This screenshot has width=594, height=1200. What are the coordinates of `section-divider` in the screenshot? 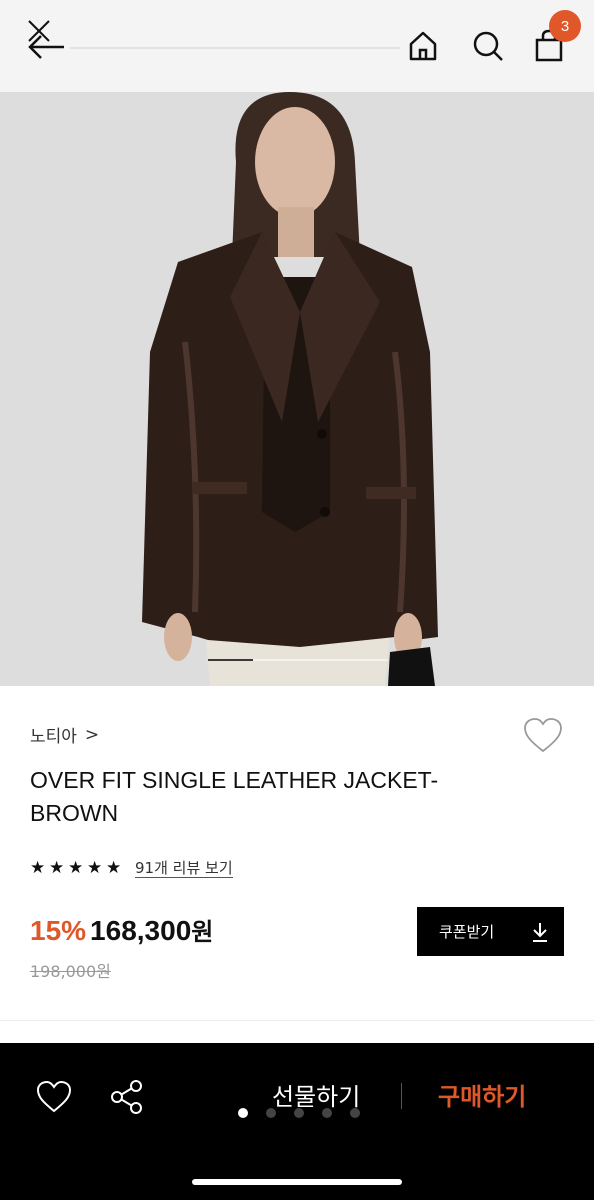 It's located at (297, 1020).